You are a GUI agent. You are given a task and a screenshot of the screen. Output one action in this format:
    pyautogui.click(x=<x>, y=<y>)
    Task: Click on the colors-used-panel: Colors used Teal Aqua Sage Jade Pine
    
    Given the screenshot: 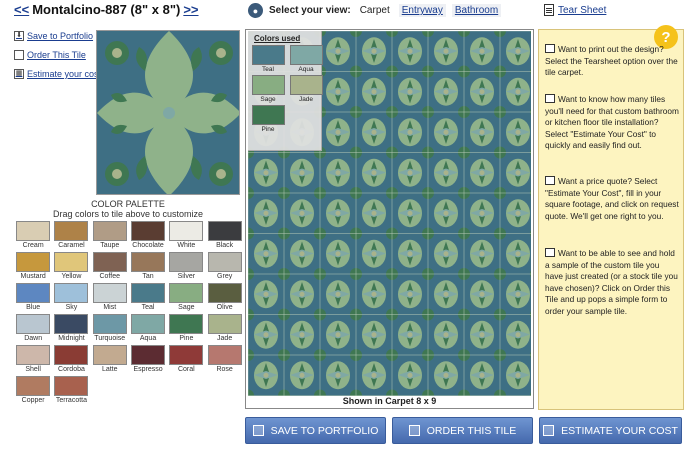 What is the action you would take?
    pyautogui.click(x=286, y=91)
    